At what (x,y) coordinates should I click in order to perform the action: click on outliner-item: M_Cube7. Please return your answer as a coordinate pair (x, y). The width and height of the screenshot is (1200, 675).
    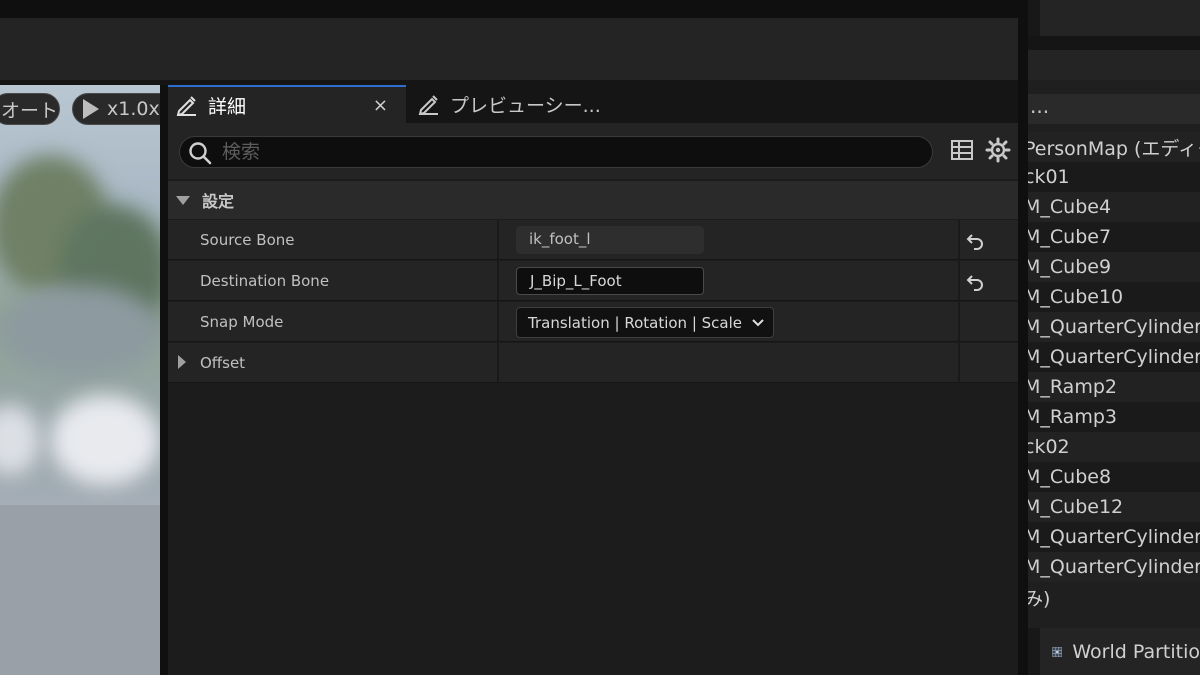
    Looking at the image, I should click on (1114, 237).